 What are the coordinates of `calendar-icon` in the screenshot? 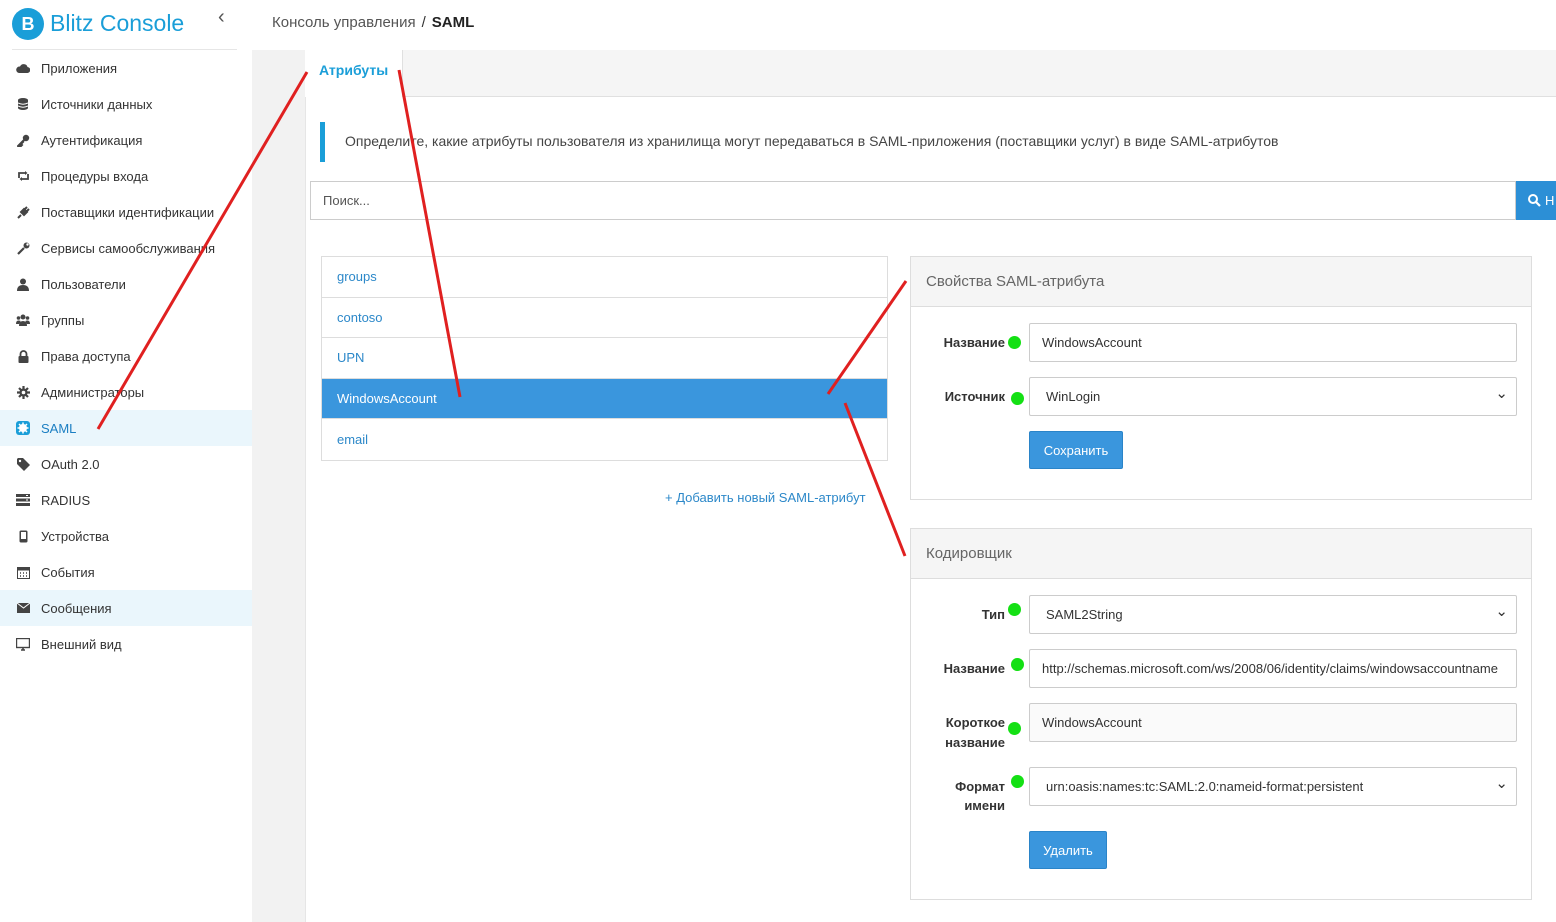 It's located at (23, 572).